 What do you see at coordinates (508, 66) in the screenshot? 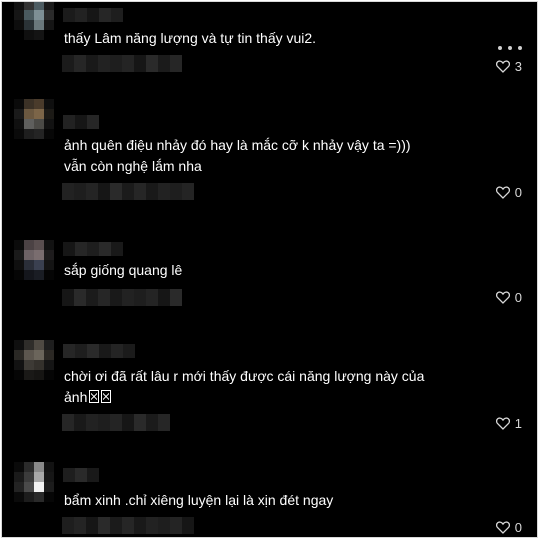
I see `like-button: 3` at bounding box center [508, 66].